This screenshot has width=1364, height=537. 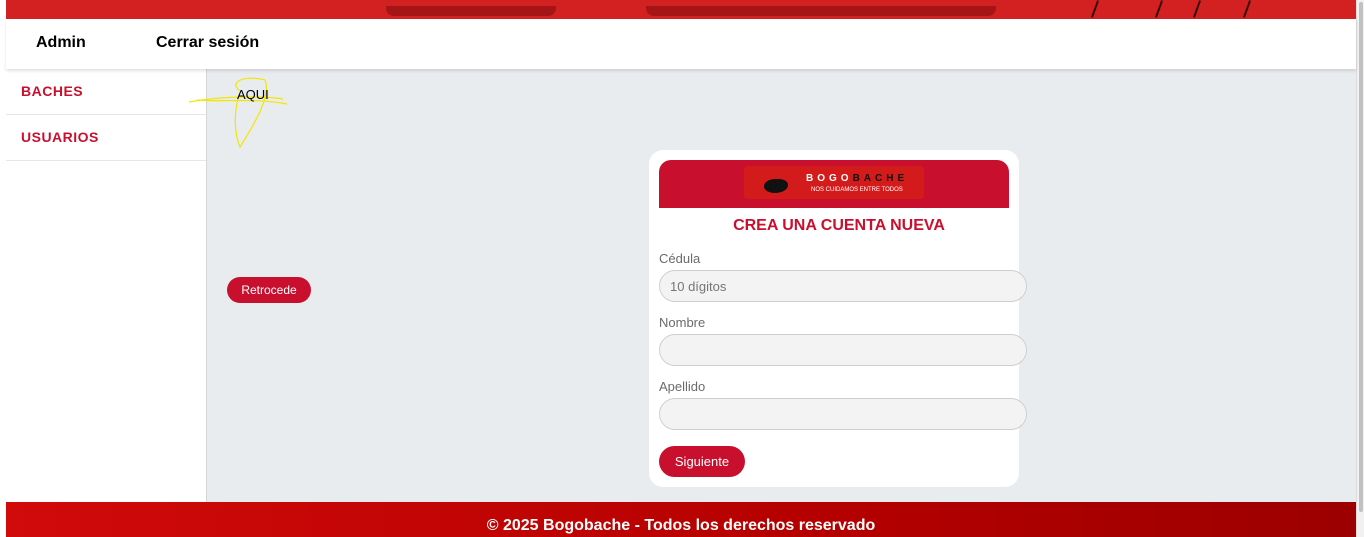 What do you see at coordinates (682, 322) in the screenshot?
I see `nombre-label: Nombre` at bounding box center [682, 322].